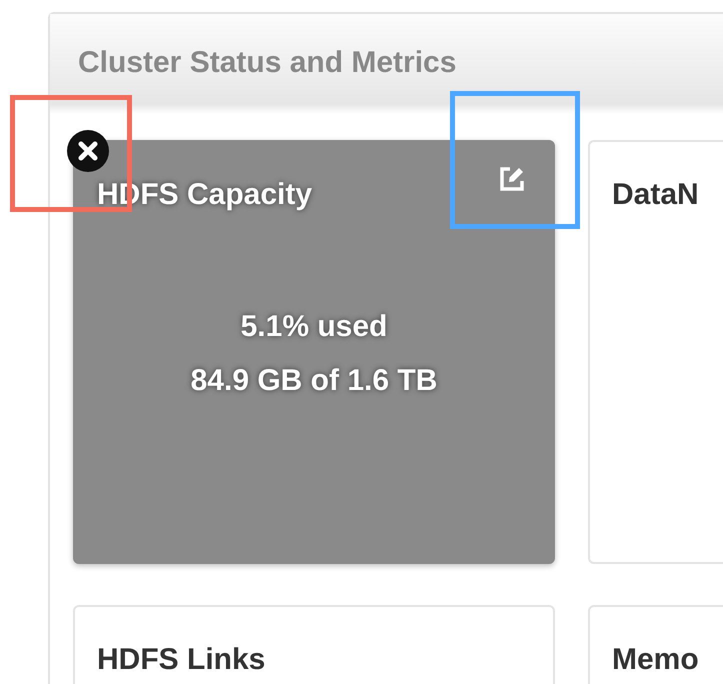 Image resolution: width=723 pixels, height=684 pixels. Describe the element at coordinates (88, 151) in the screenshot. I see `close-icon` at that location.